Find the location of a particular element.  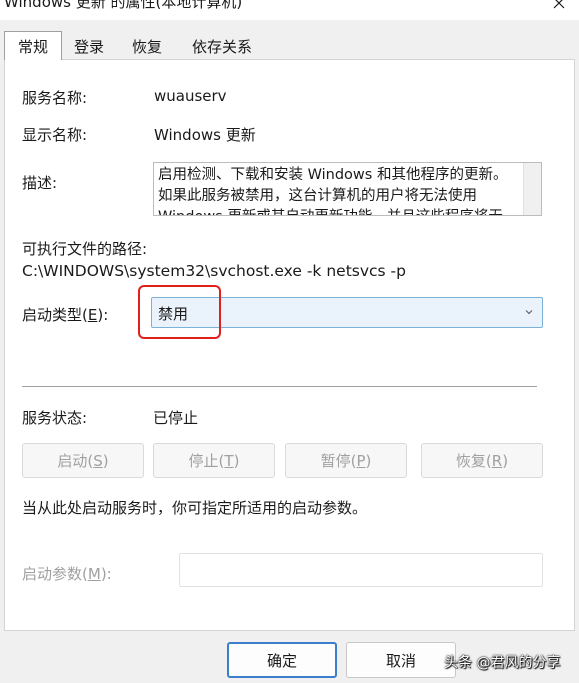

startup-type-label: 启动类型(E): is located at coordinates (65, 315).